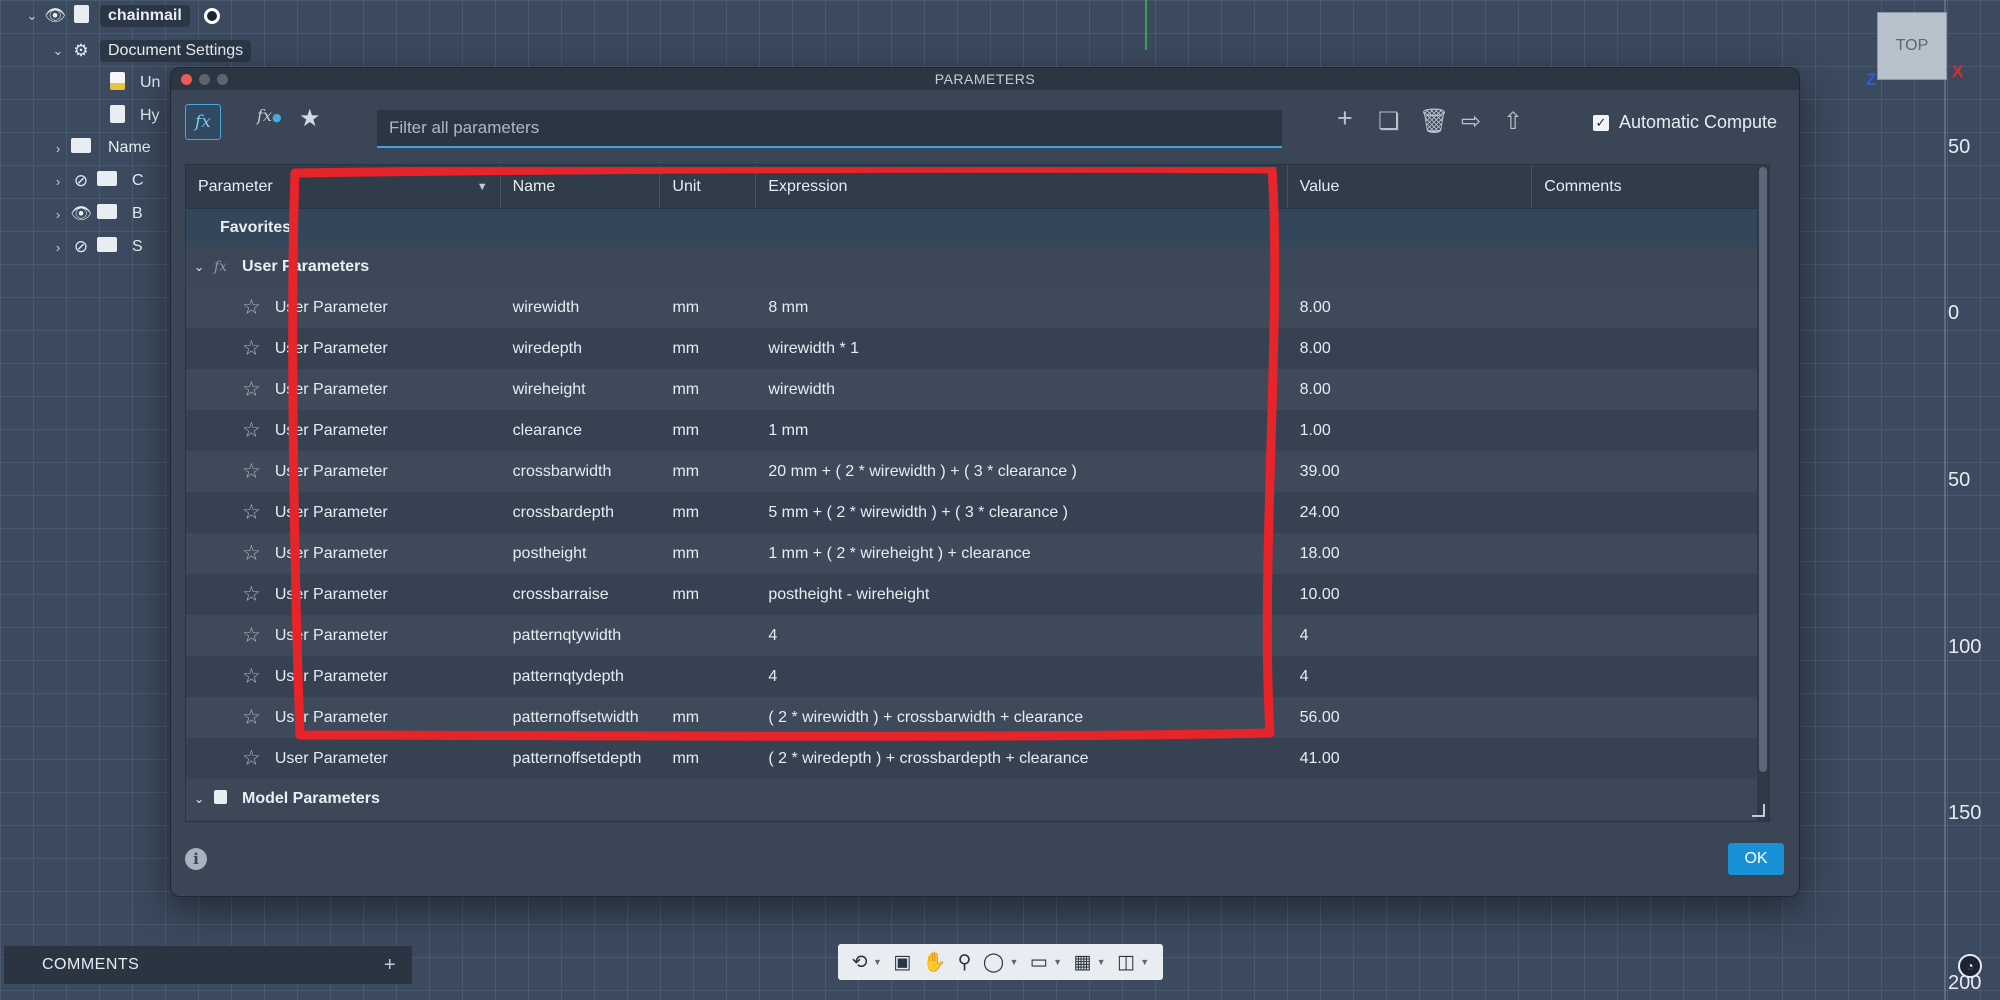 This screenshot has width=2000, height=1000. I want to click on parameter-expression-cell: 1 mm, so click(1021, 430).